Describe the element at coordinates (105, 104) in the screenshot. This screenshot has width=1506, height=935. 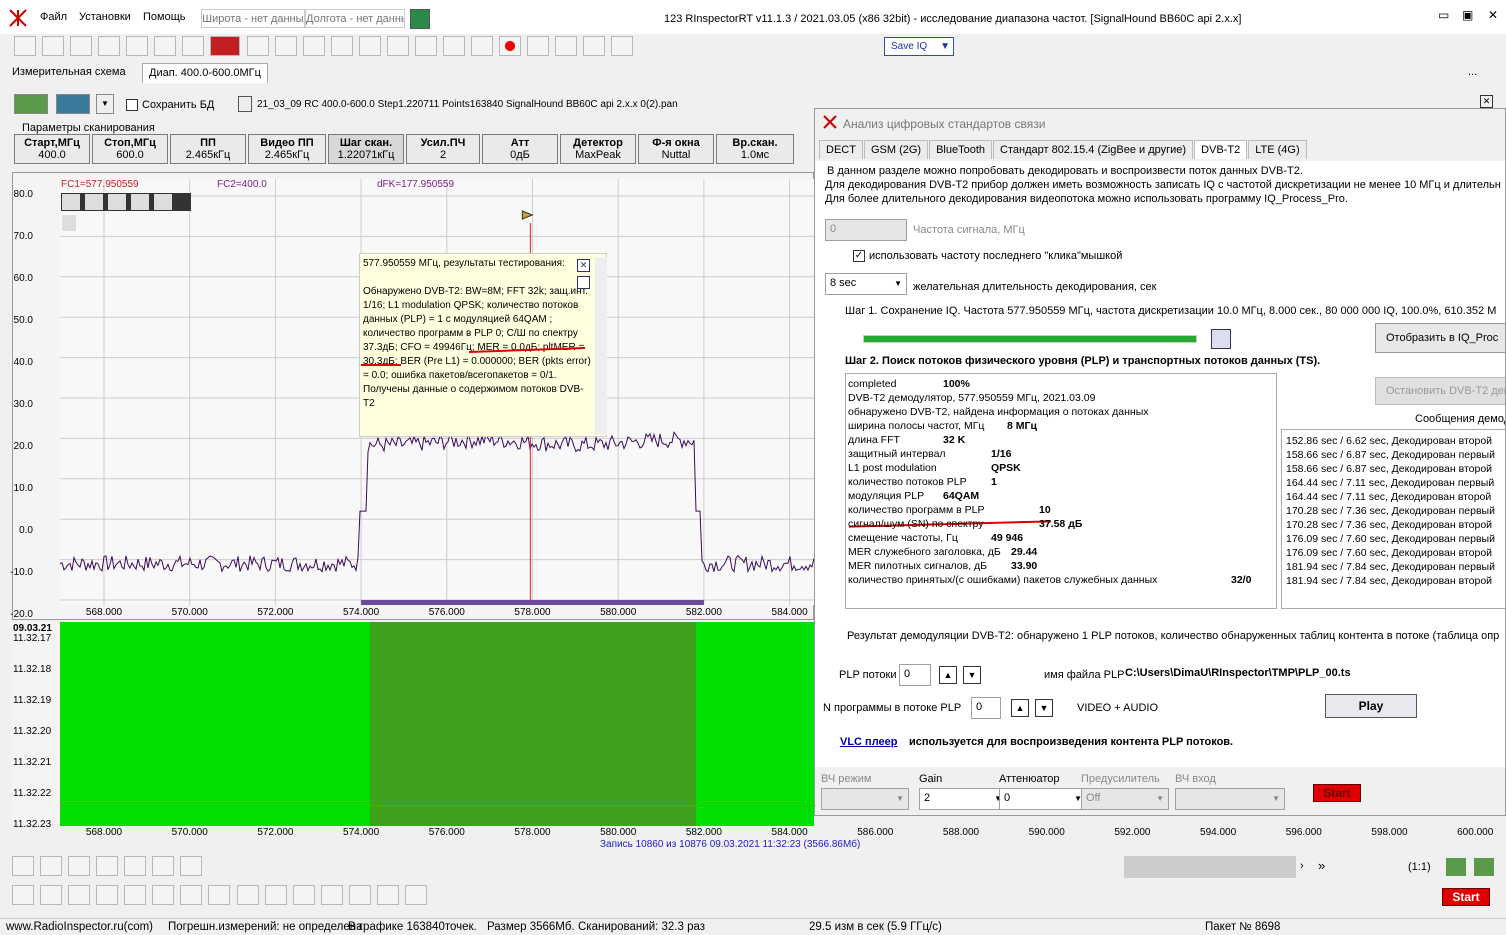
I see `device-dropdown: ▼` at that location.